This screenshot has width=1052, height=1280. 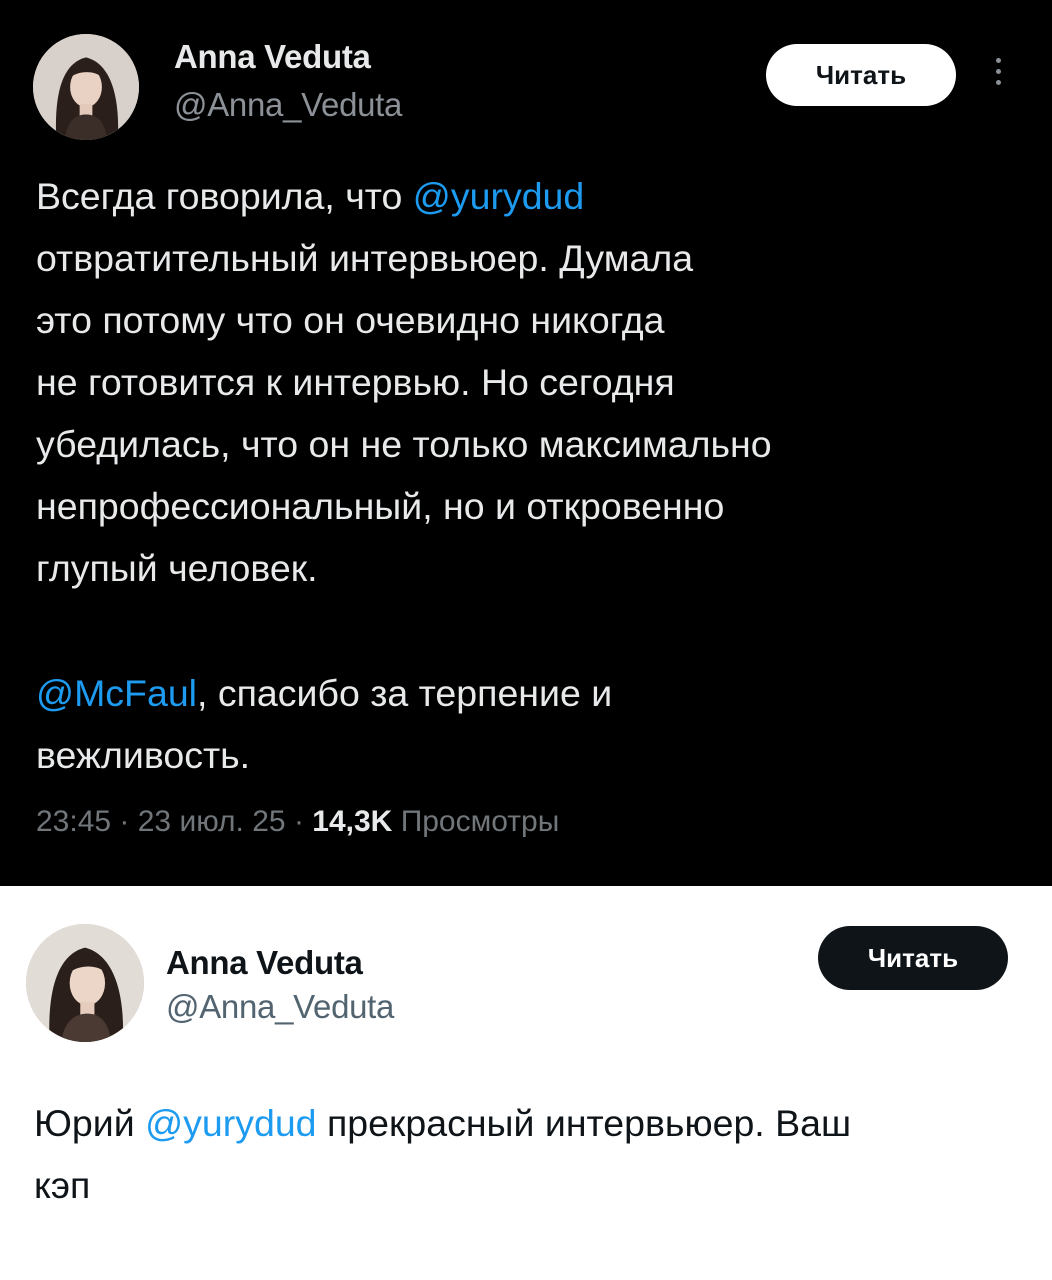 I want to click on text-line: @McFaul, спасибо за терпение и, so click(x=324, y=693).